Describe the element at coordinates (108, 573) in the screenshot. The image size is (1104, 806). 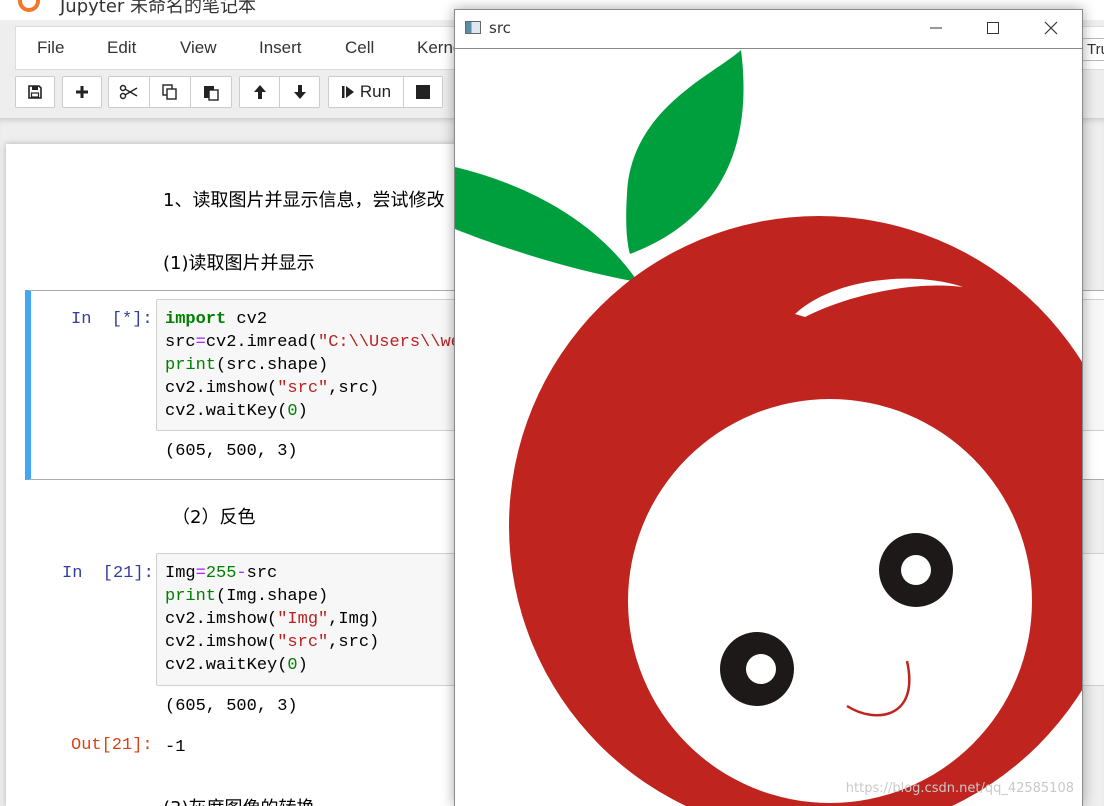
I see `cell2-input-prompt: In [21]:` at that location.